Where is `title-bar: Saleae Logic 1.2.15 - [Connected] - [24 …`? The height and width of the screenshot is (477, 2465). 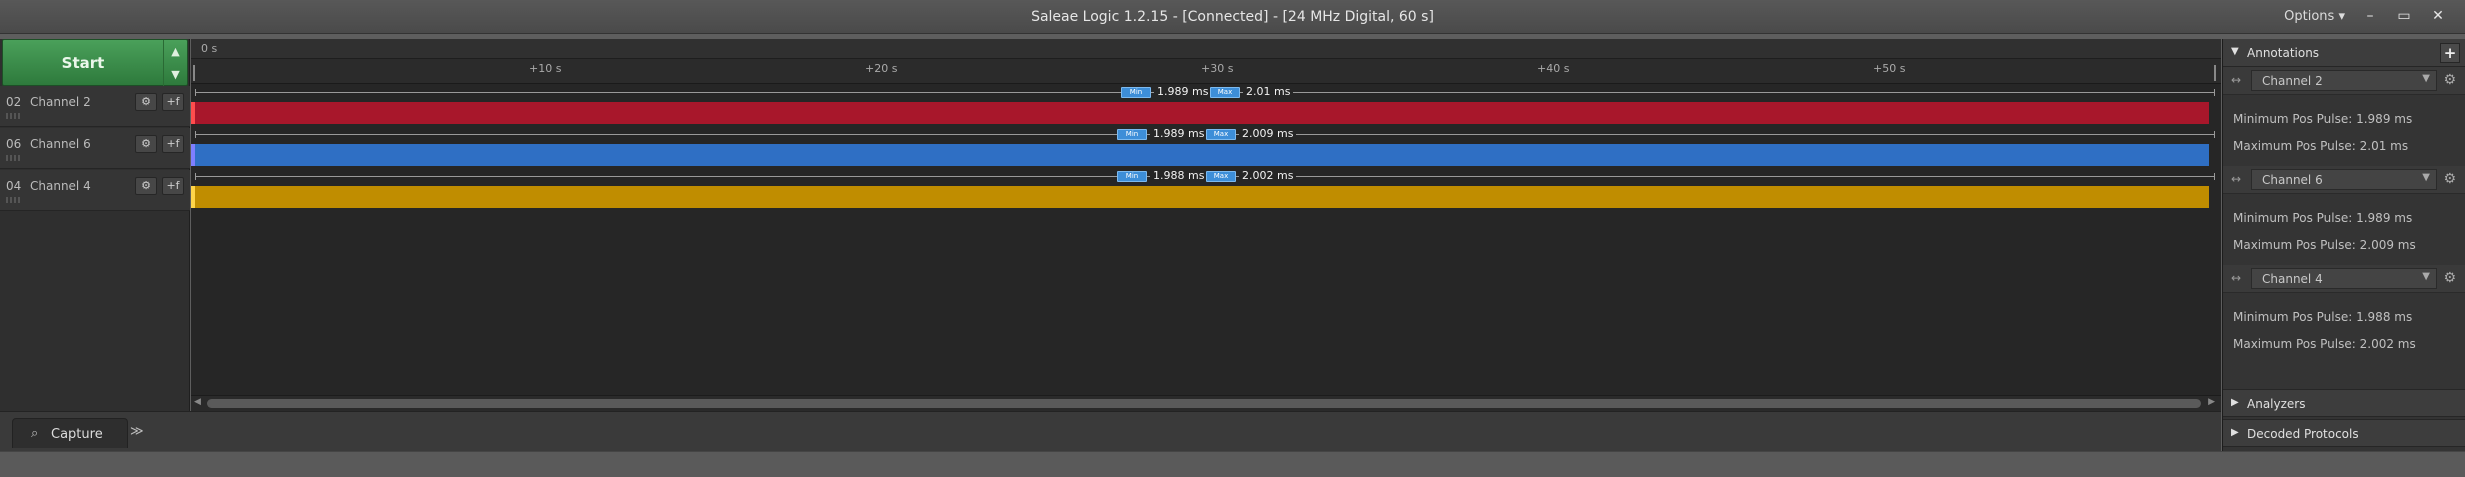 title-bar: Saleae Logic 1.2.15 - [Connected] - [24 … is located at coordinates (1232, 17).